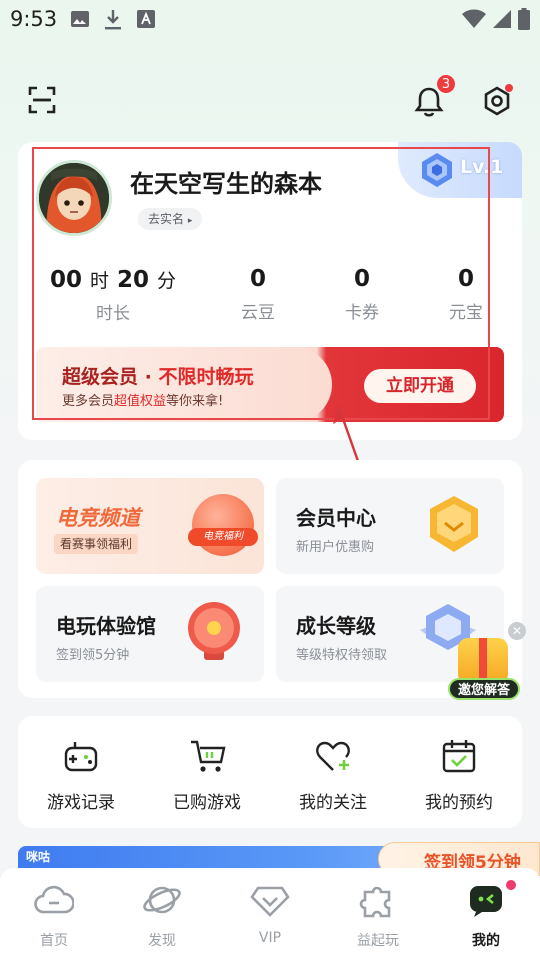 The width and height of the screenshot is (540, 960). What do you see at coordinates (487, 662) in the screenshot?
I see `floating-help-widget: ✕ 邀您解答` at bounding box center [487, 662].